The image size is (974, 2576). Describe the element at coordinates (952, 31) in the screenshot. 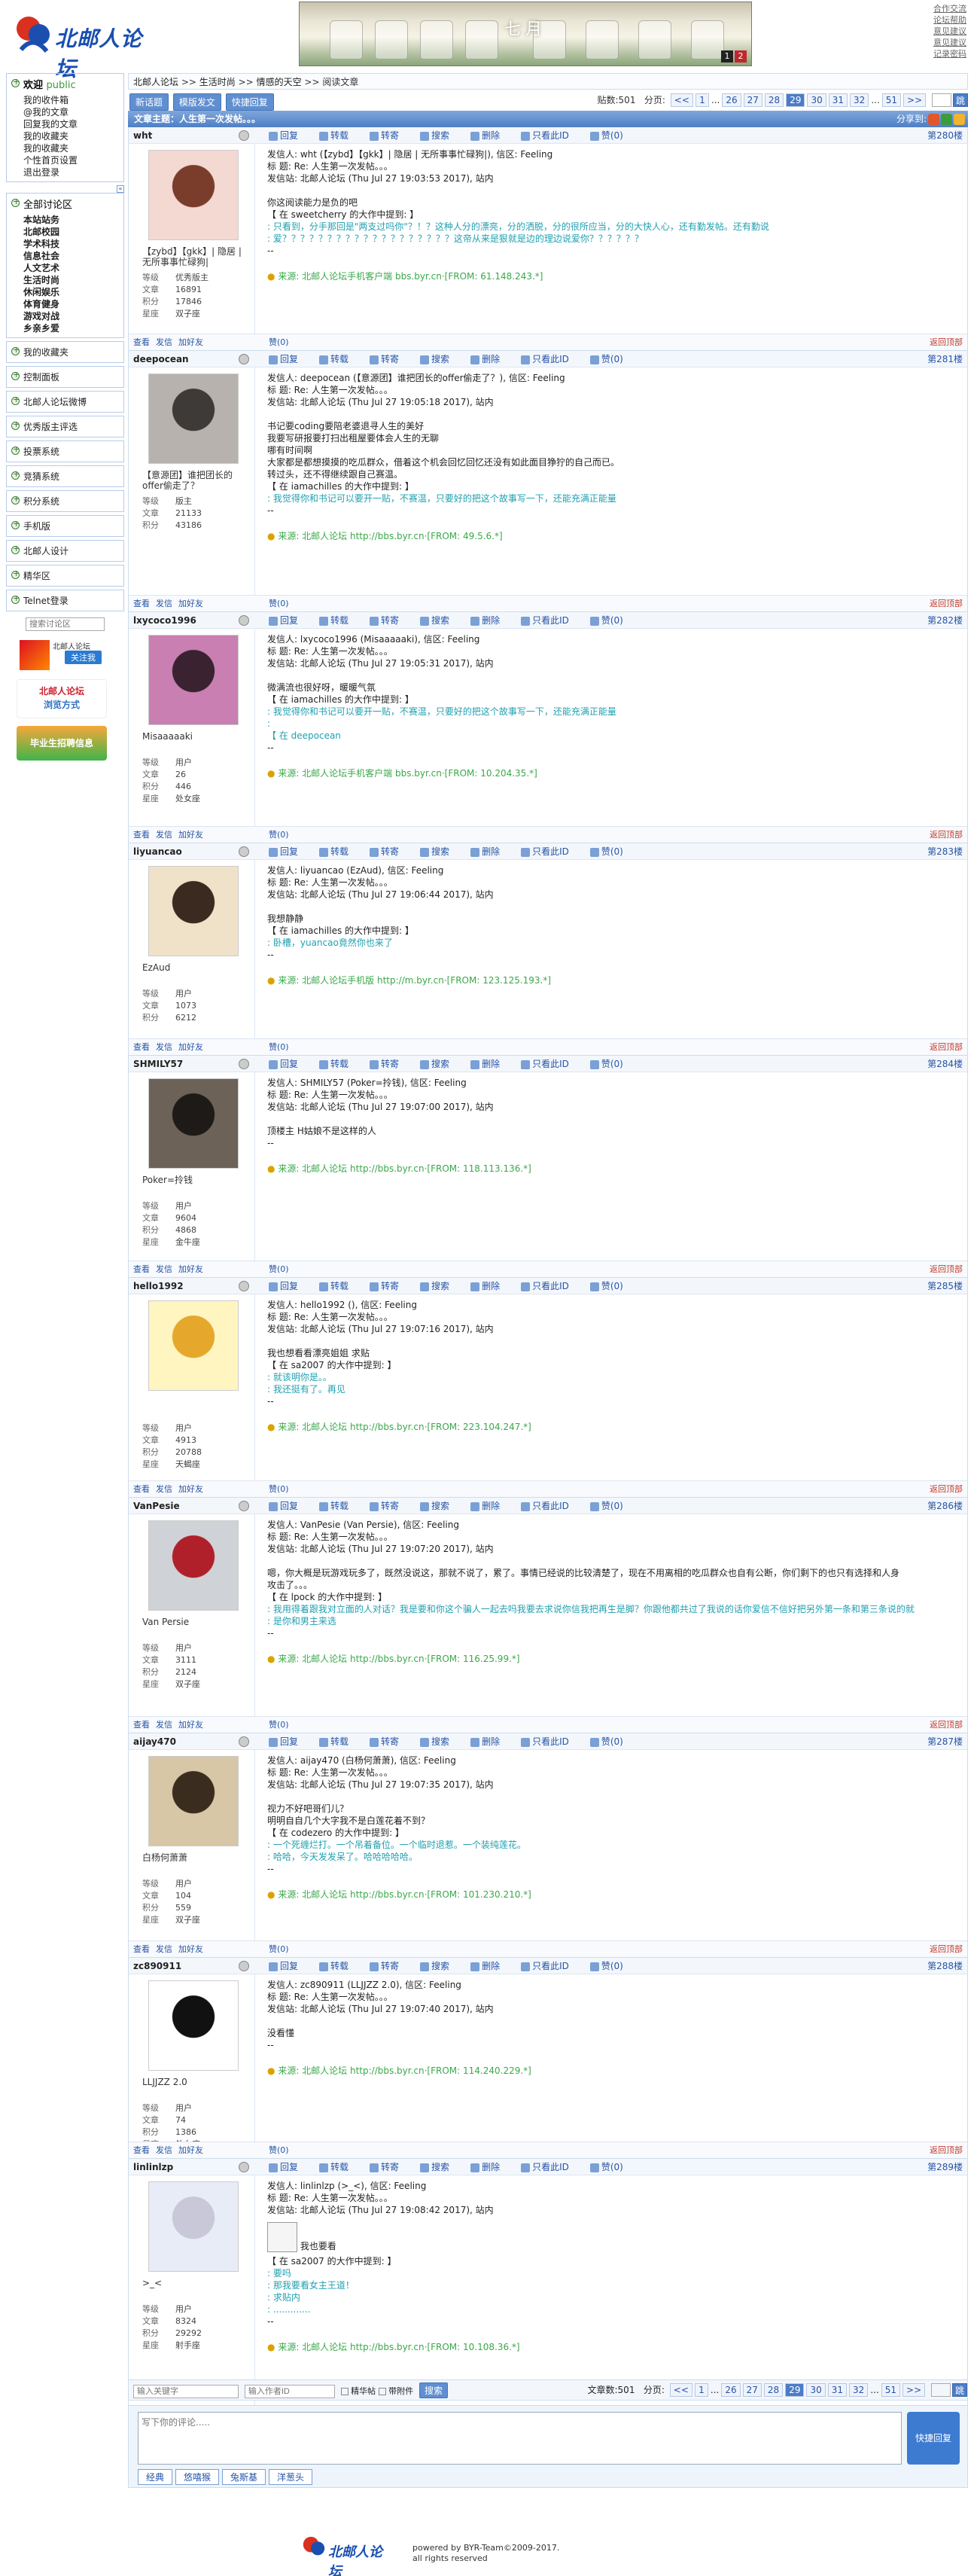

I see `top-link: 意见建议` at that location.